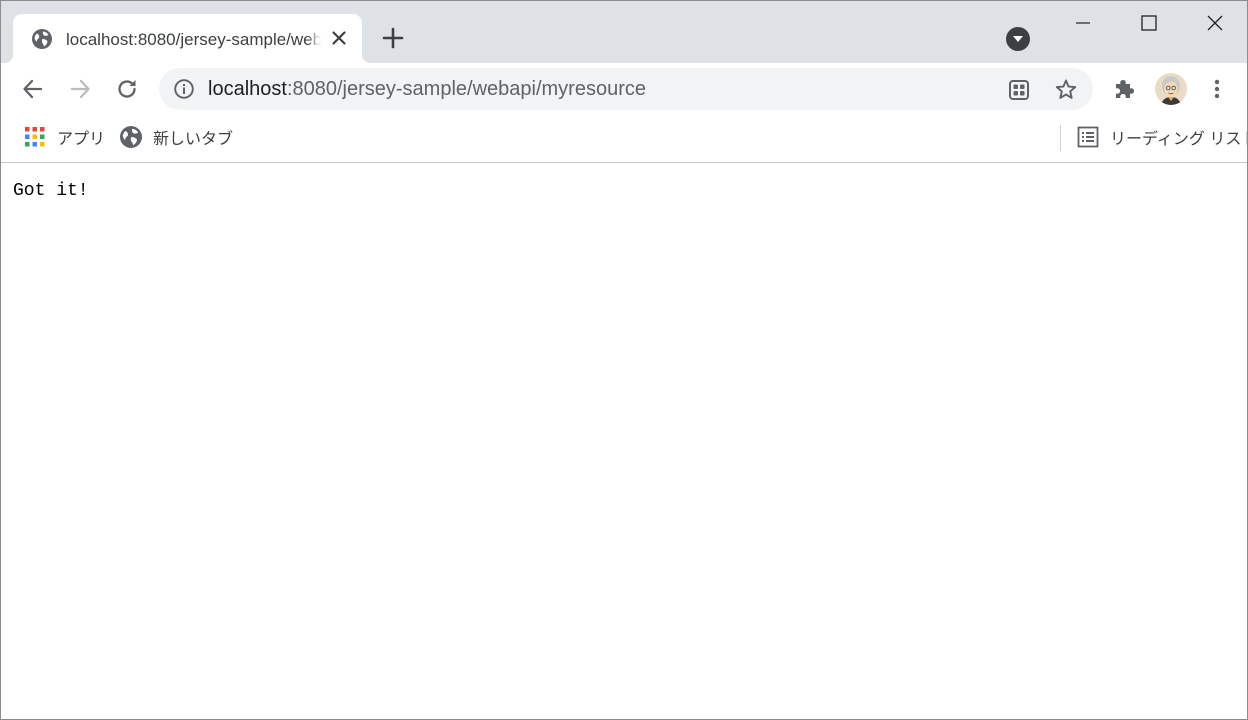  I want to click on info-icon, so click(184, 89).